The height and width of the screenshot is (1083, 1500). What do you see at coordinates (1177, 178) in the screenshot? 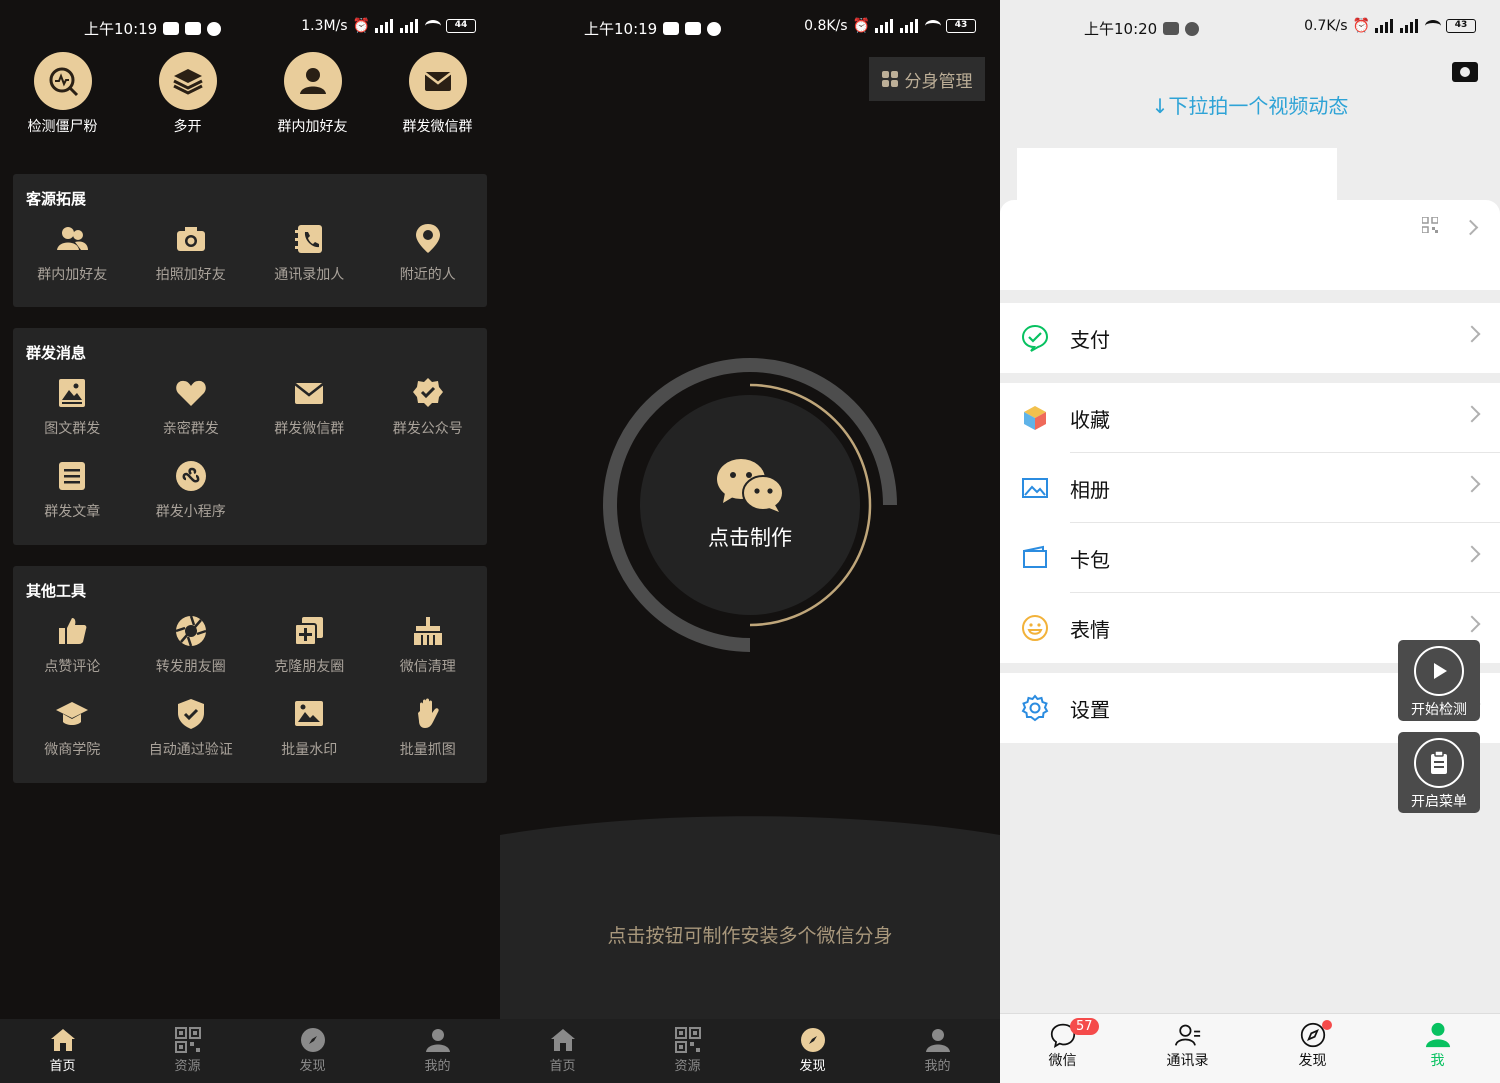
I see `avatar-area` at bounding box center [1177, 178].